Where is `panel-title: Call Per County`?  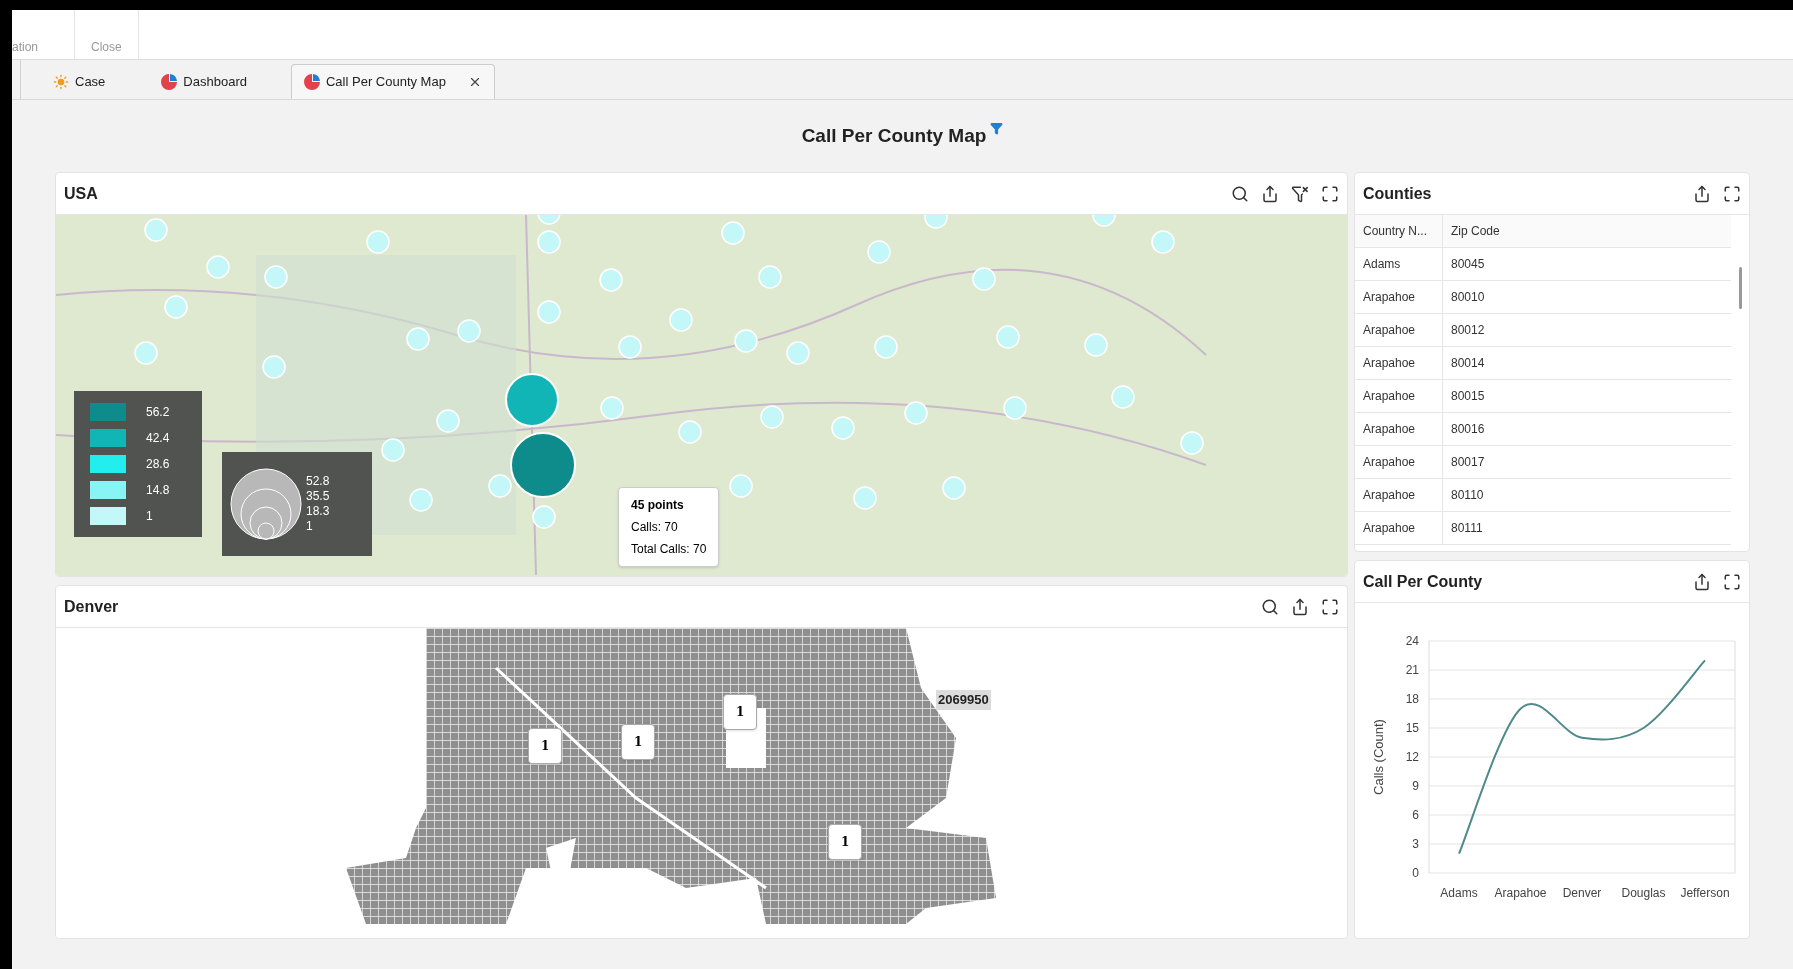 panel-title: Call Per County is located at coordinates (1423, 581).